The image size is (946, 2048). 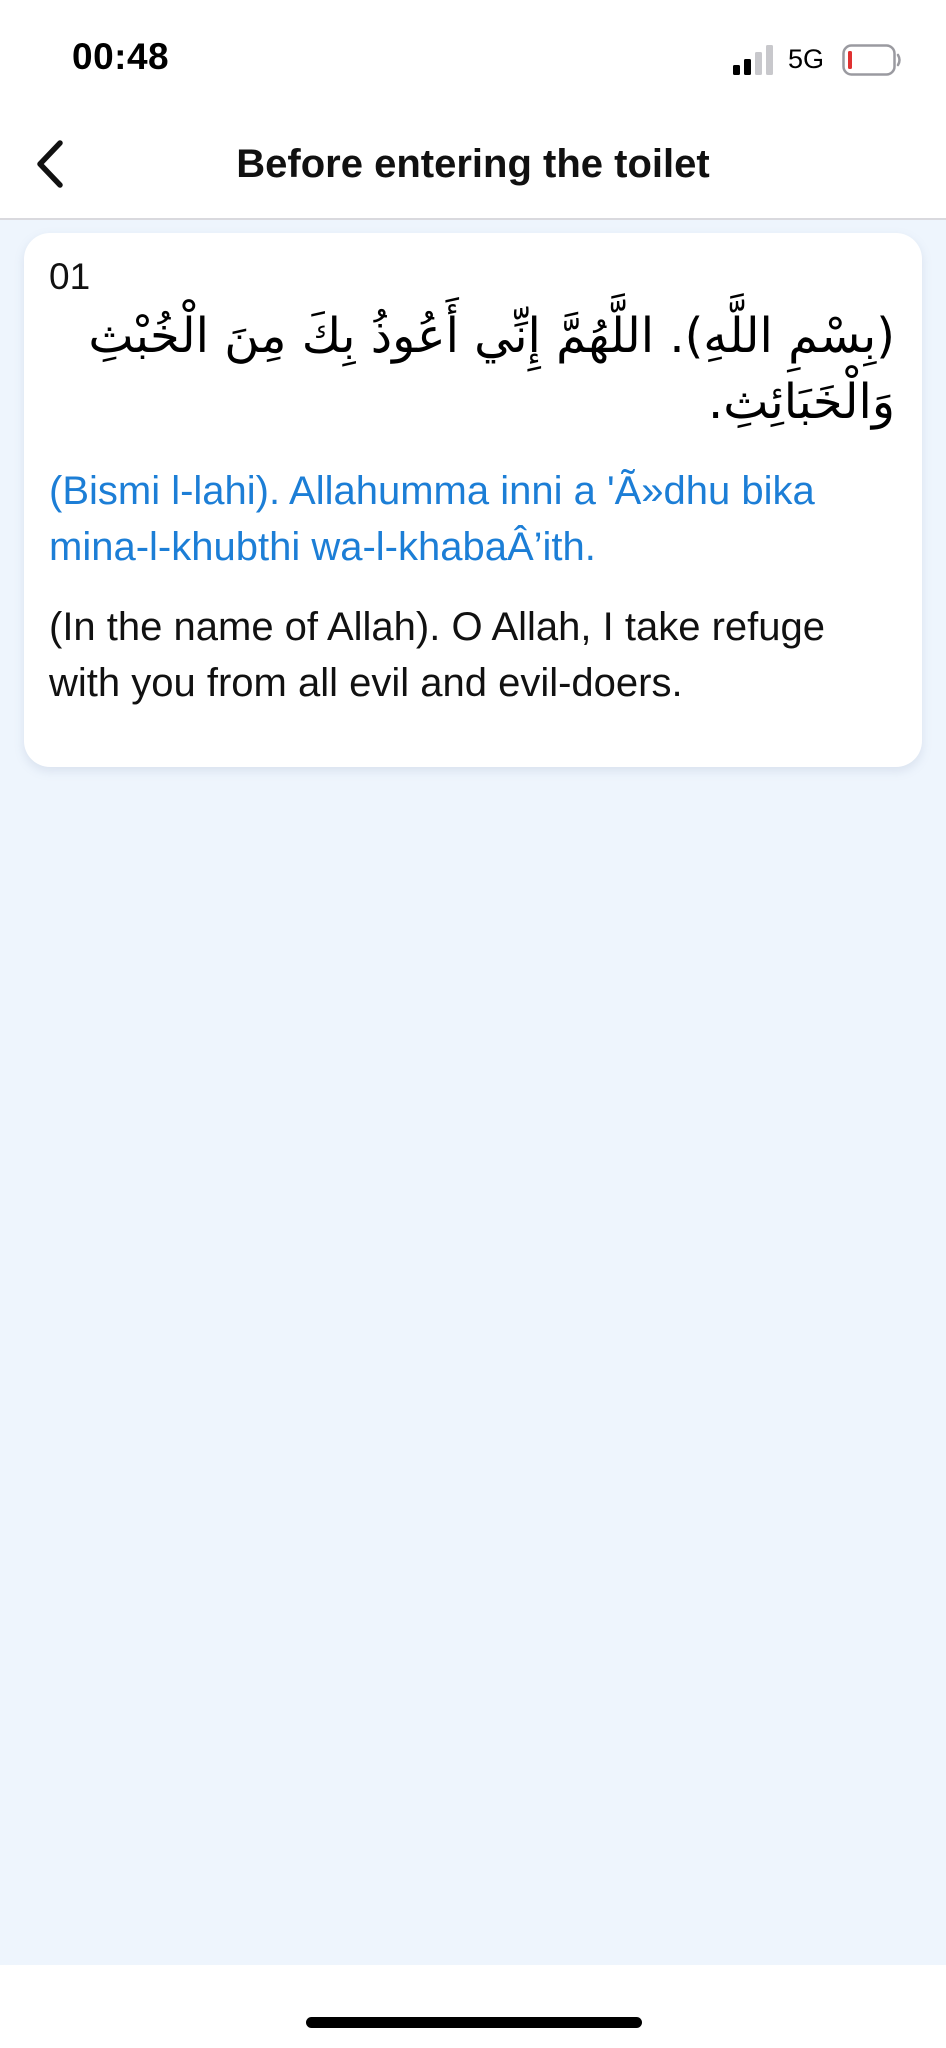 What do you see at coordinates (753, 60) in the screenshot?
I see `cellular-signal-icon` at bounding box center [753, 60].